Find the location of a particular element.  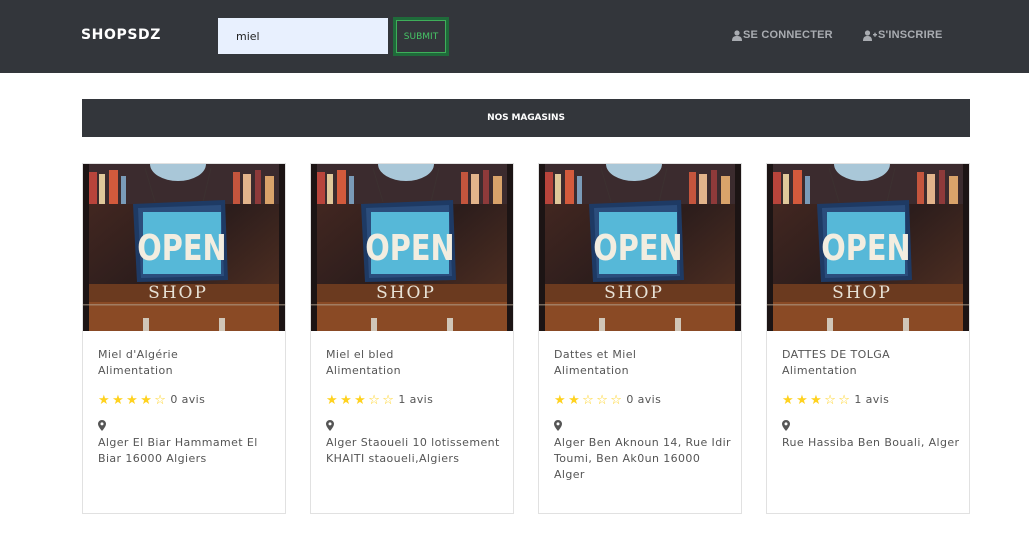

navbar: SHOPSDZ SUBMIT SE CONNECTER S'INSCRIRE is located at coordinates (514, 36).